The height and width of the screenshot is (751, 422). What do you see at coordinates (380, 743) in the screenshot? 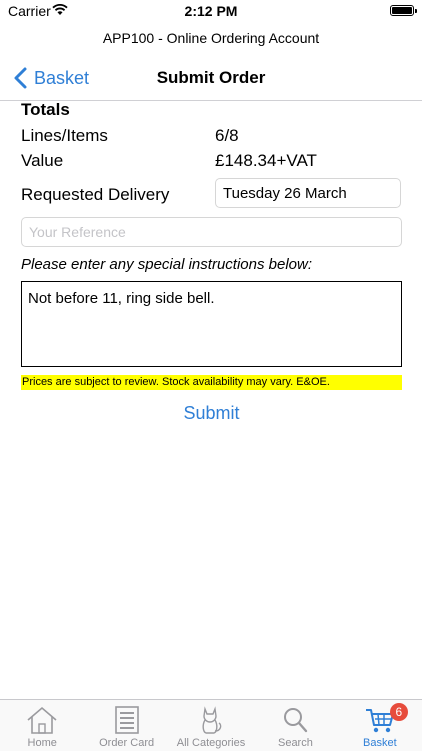
I see `tab-basket-label: Basket` at bounding box center [380, 743].